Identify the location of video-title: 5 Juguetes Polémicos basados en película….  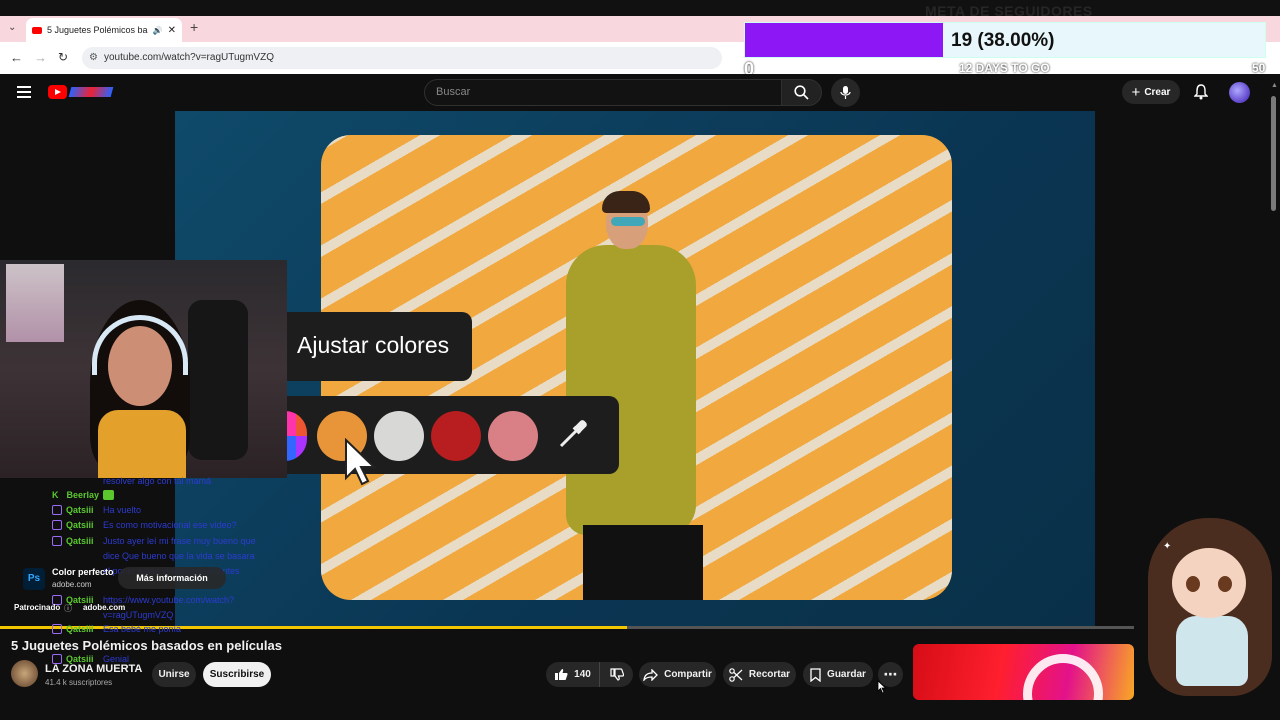
(146, 645).